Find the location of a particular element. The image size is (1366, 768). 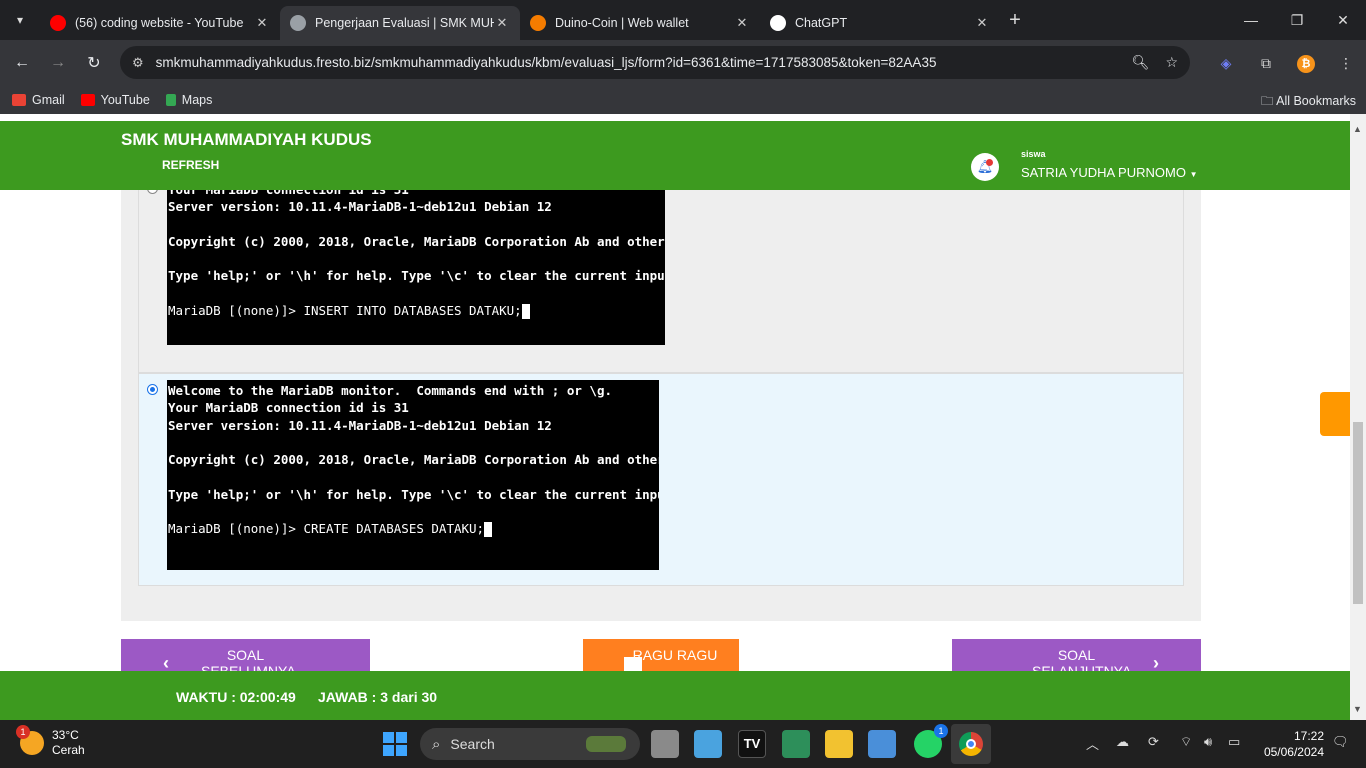

browser-tab: Pengerjaan Evaluasi | SMK MUH ✕ is located at coordinates (400, 23).